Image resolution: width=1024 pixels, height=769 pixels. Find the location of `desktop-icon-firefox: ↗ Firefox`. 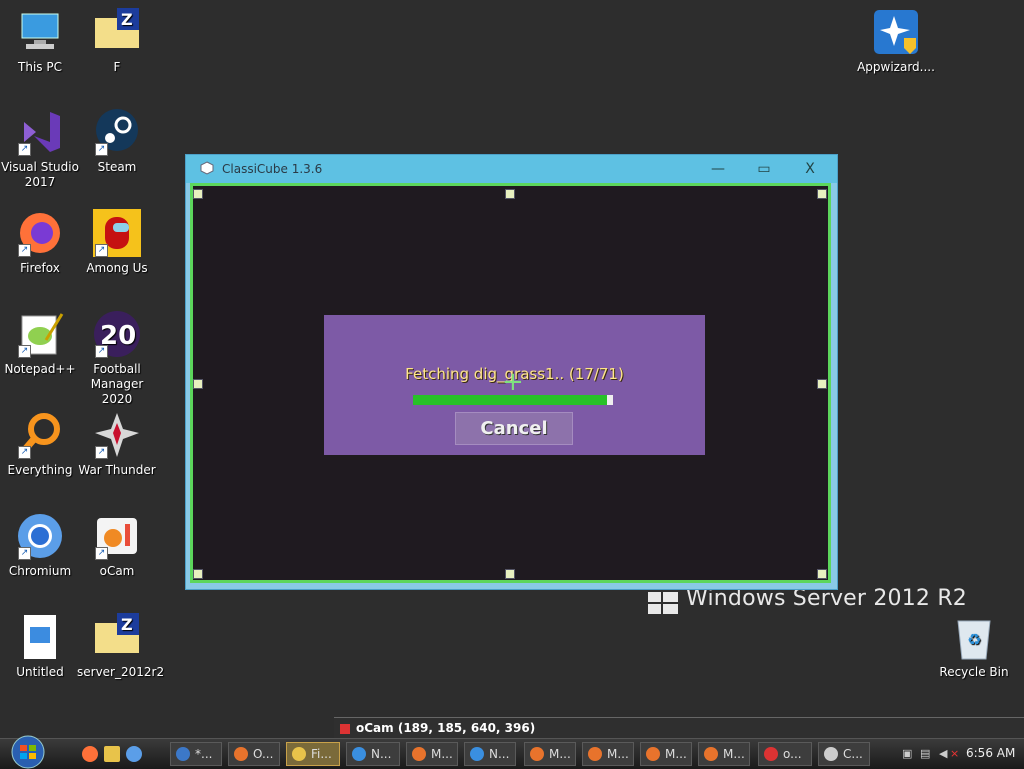

desktop-icon-firefox: ↗ Firefox is located at coordinates (40, 242).